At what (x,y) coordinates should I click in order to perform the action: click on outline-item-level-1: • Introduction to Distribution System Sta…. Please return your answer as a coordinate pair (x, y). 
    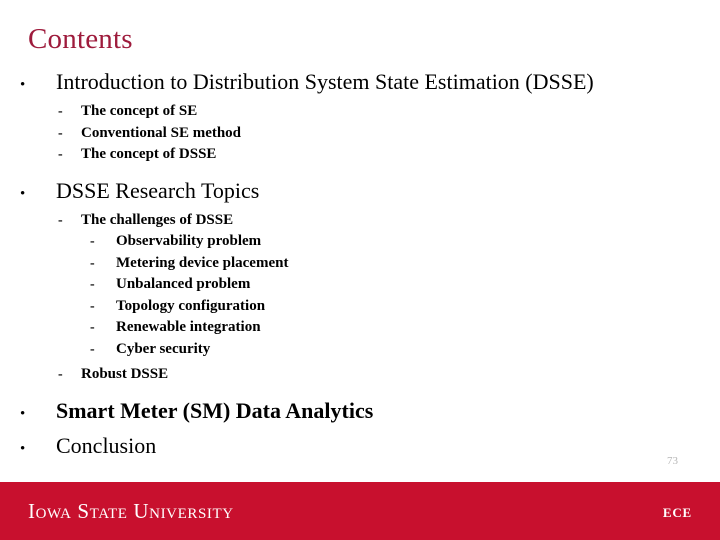
    Looking at the image, I should click on (360, 83).